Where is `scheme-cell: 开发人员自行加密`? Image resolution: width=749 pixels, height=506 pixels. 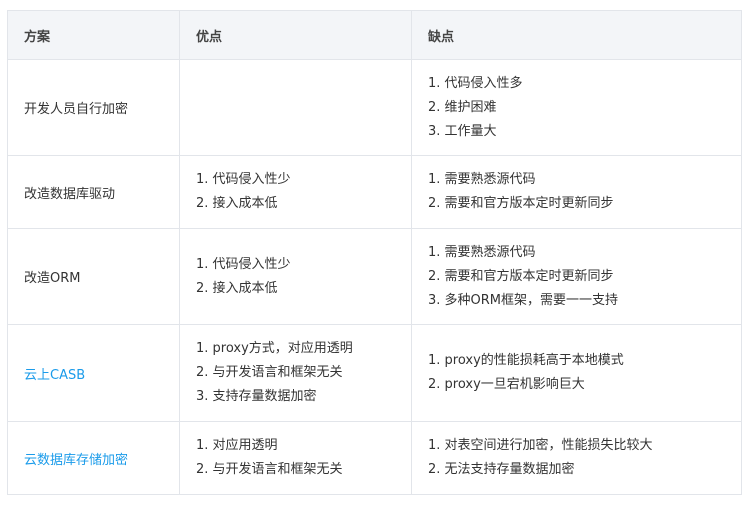
scheme-cell: 开发人员自行加密 is located at coordinates (93, 107).